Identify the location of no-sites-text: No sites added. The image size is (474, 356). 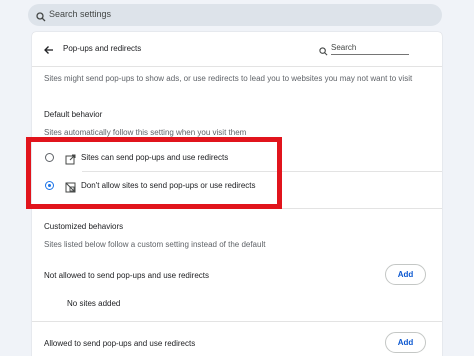
(94, 303).